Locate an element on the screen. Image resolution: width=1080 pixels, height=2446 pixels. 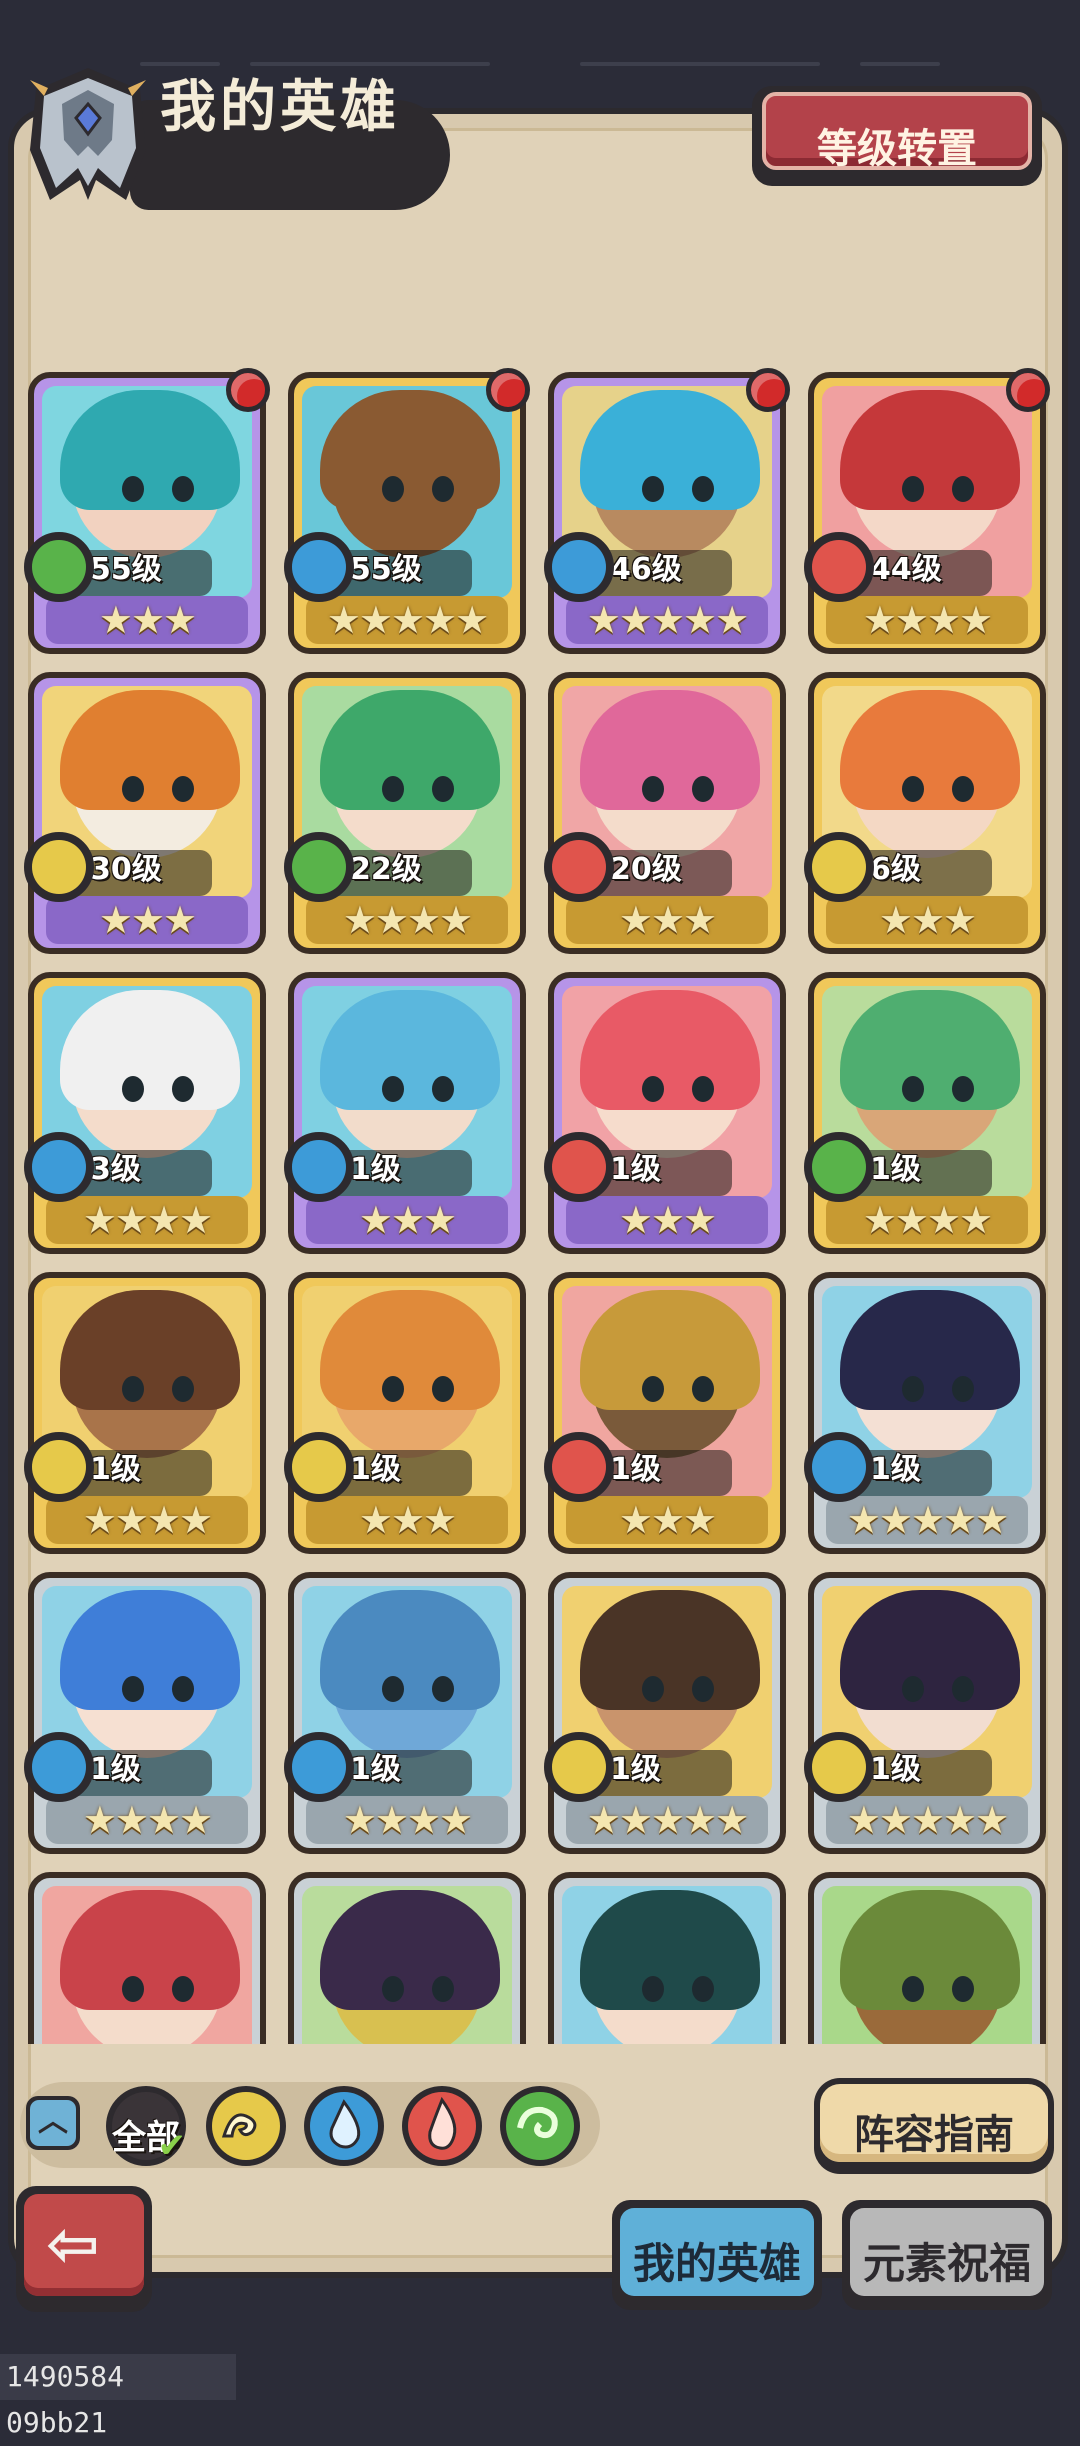
hero-card: ★★★★ 3级 is located at coordinates (145, 1113).